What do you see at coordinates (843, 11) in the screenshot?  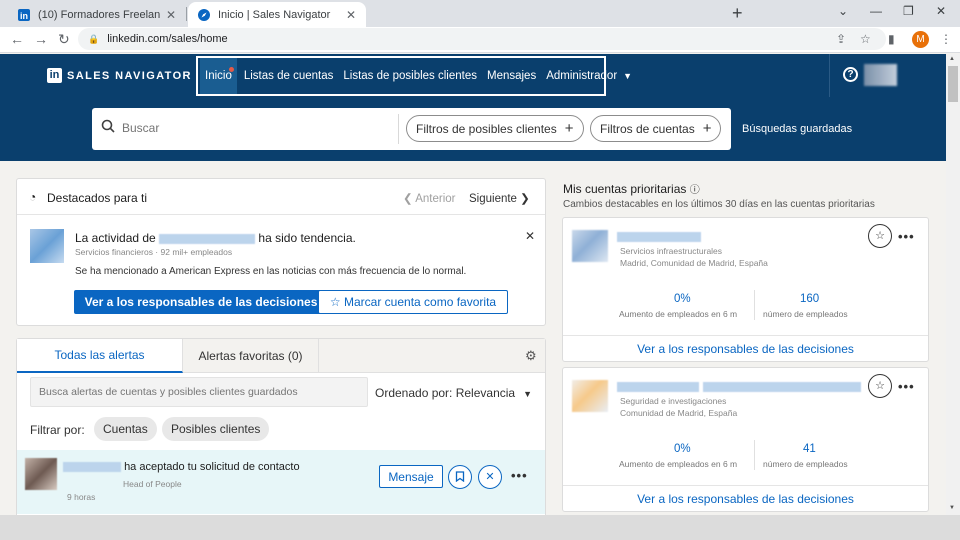 I see `chevron-down-icon: ⌄` at bounding box center [843, 11].